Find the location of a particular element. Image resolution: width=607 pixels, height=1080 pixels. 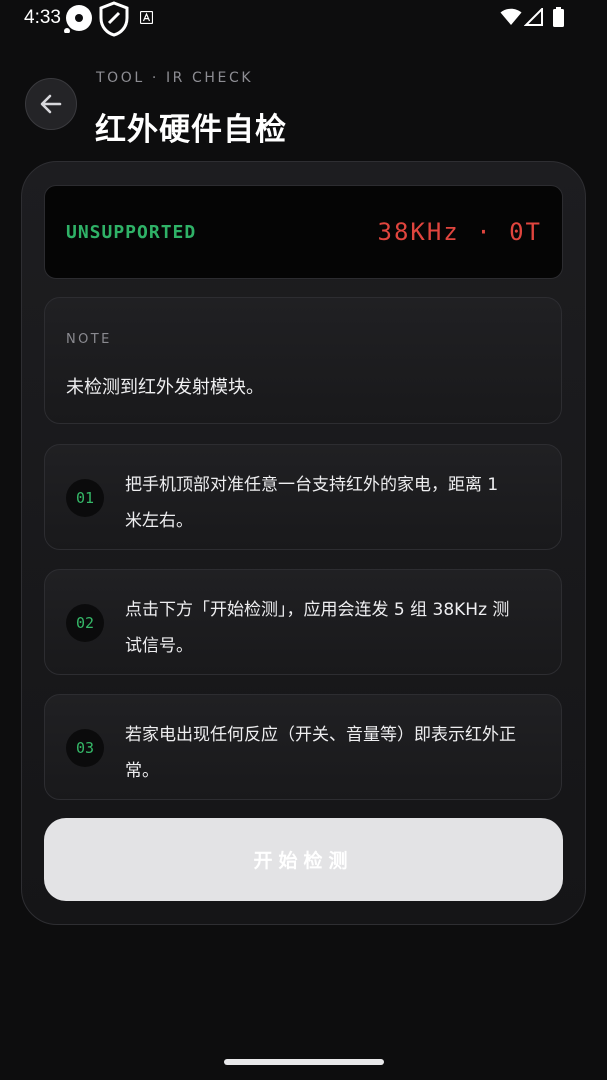

note-label: NOTE is located at coordinates (89, 339).